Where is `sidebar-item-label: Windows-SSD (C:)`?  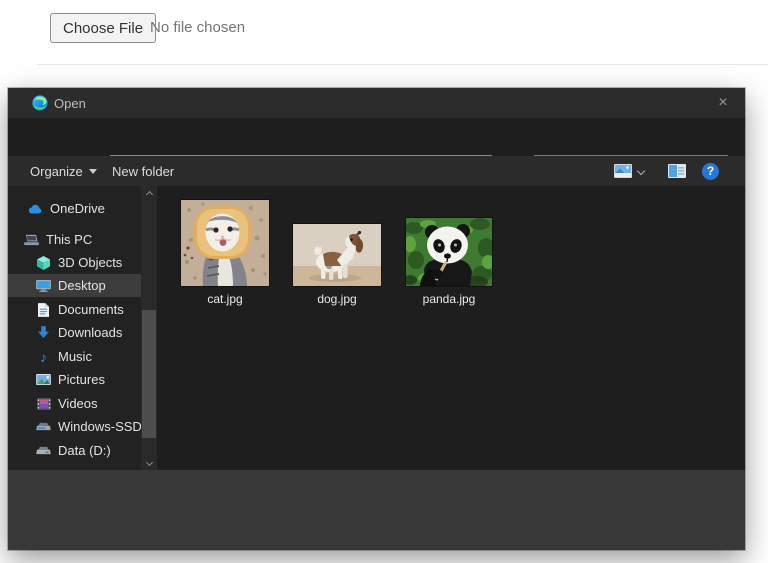 sidebar-item-label: Windows-SSD (C:) is located at coordinates (99, 426).